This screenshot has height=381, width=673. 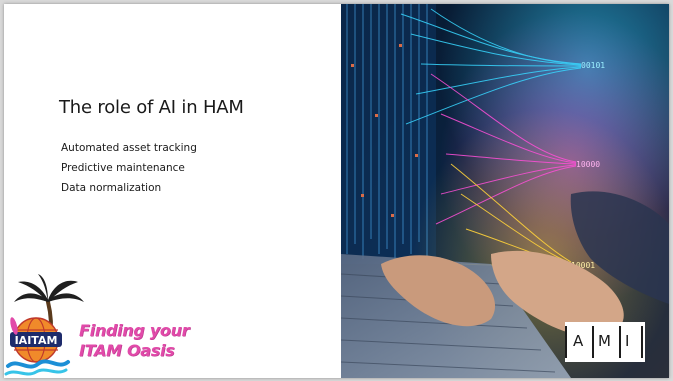 What do you see at coordinates (111, 188) in the screenshot?
I see `bullet-item: Data normalization` at bounding box center [111, 188].